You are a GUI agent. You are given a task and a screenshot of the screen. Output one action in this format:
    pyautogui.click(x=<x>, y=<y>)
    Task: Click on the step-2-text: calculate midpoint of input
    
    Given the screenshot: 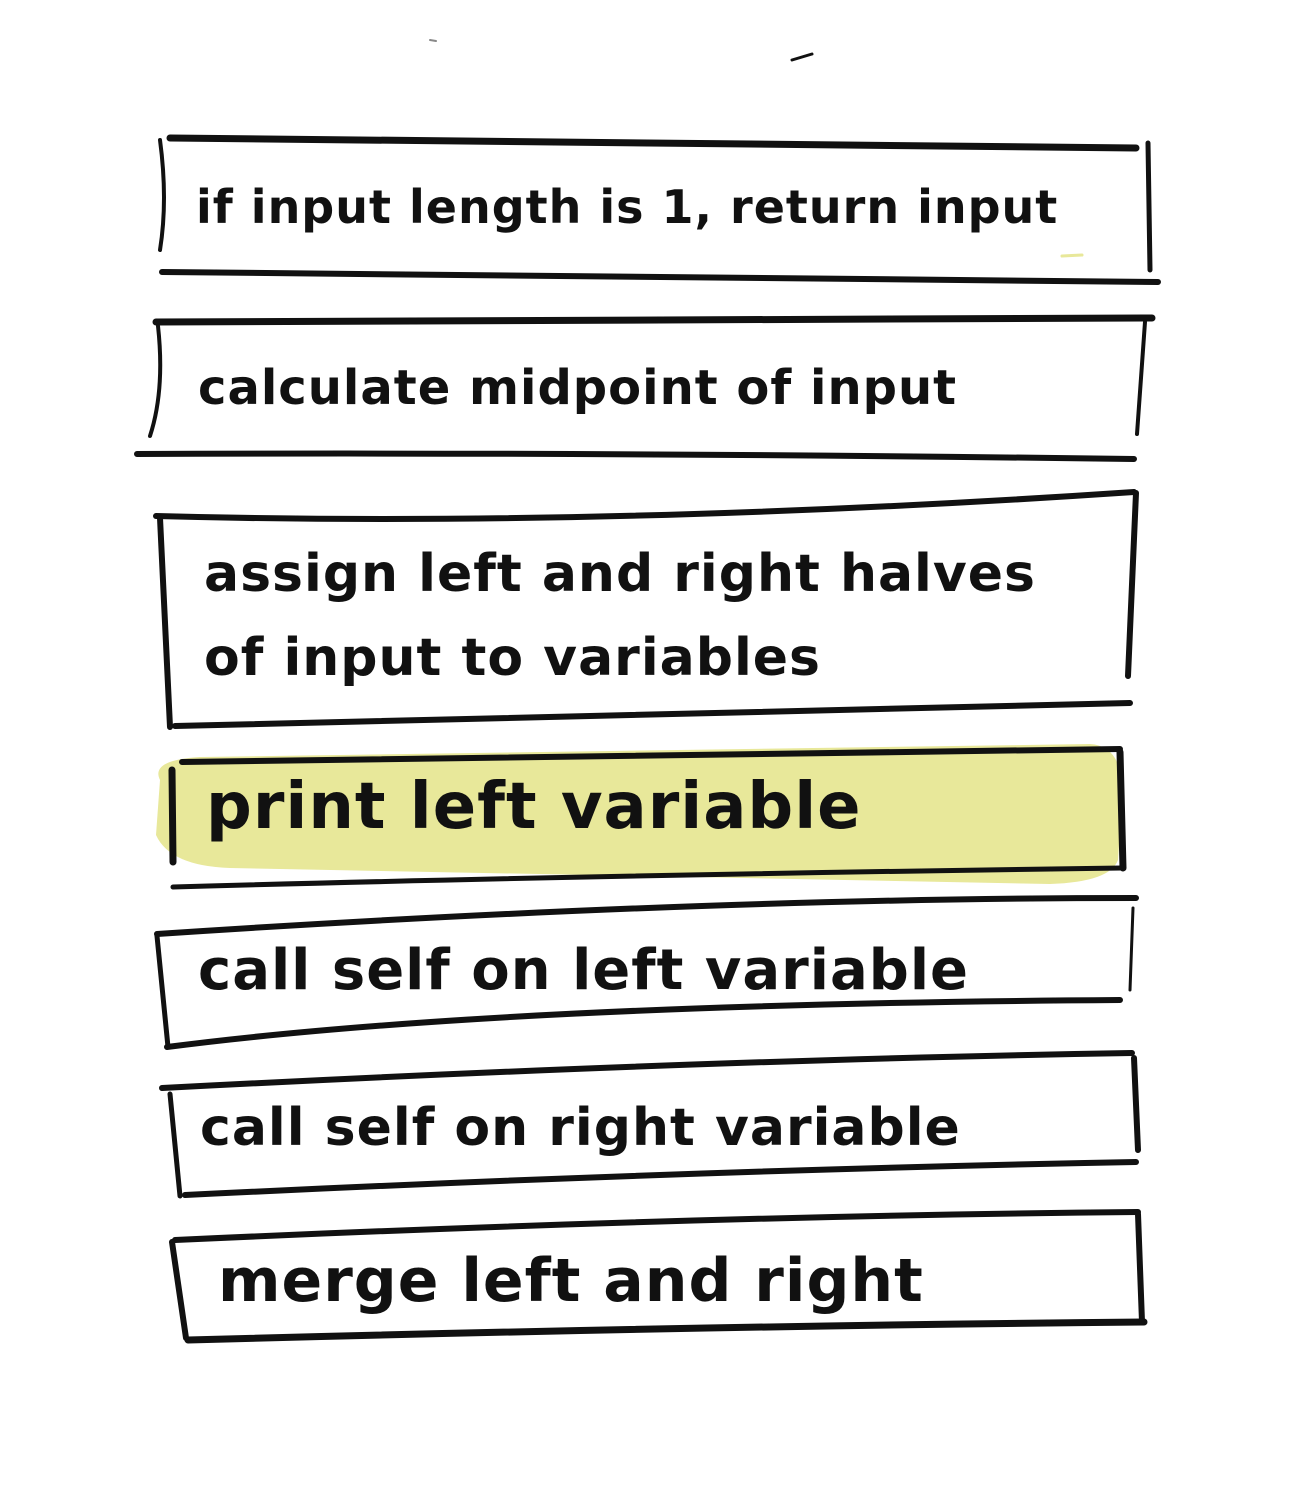 What is the action you would take?
    pyautogui.click(x=578, y=388)
    